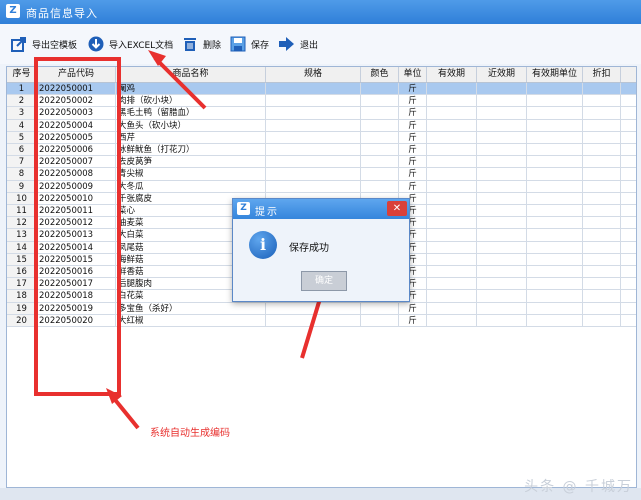 Image resolution: width=641 pixels, height=500 pixels. Describe the element at coordinates (397, 208) in the screenshot. I see `dialog-close-button: ✕` at that location.